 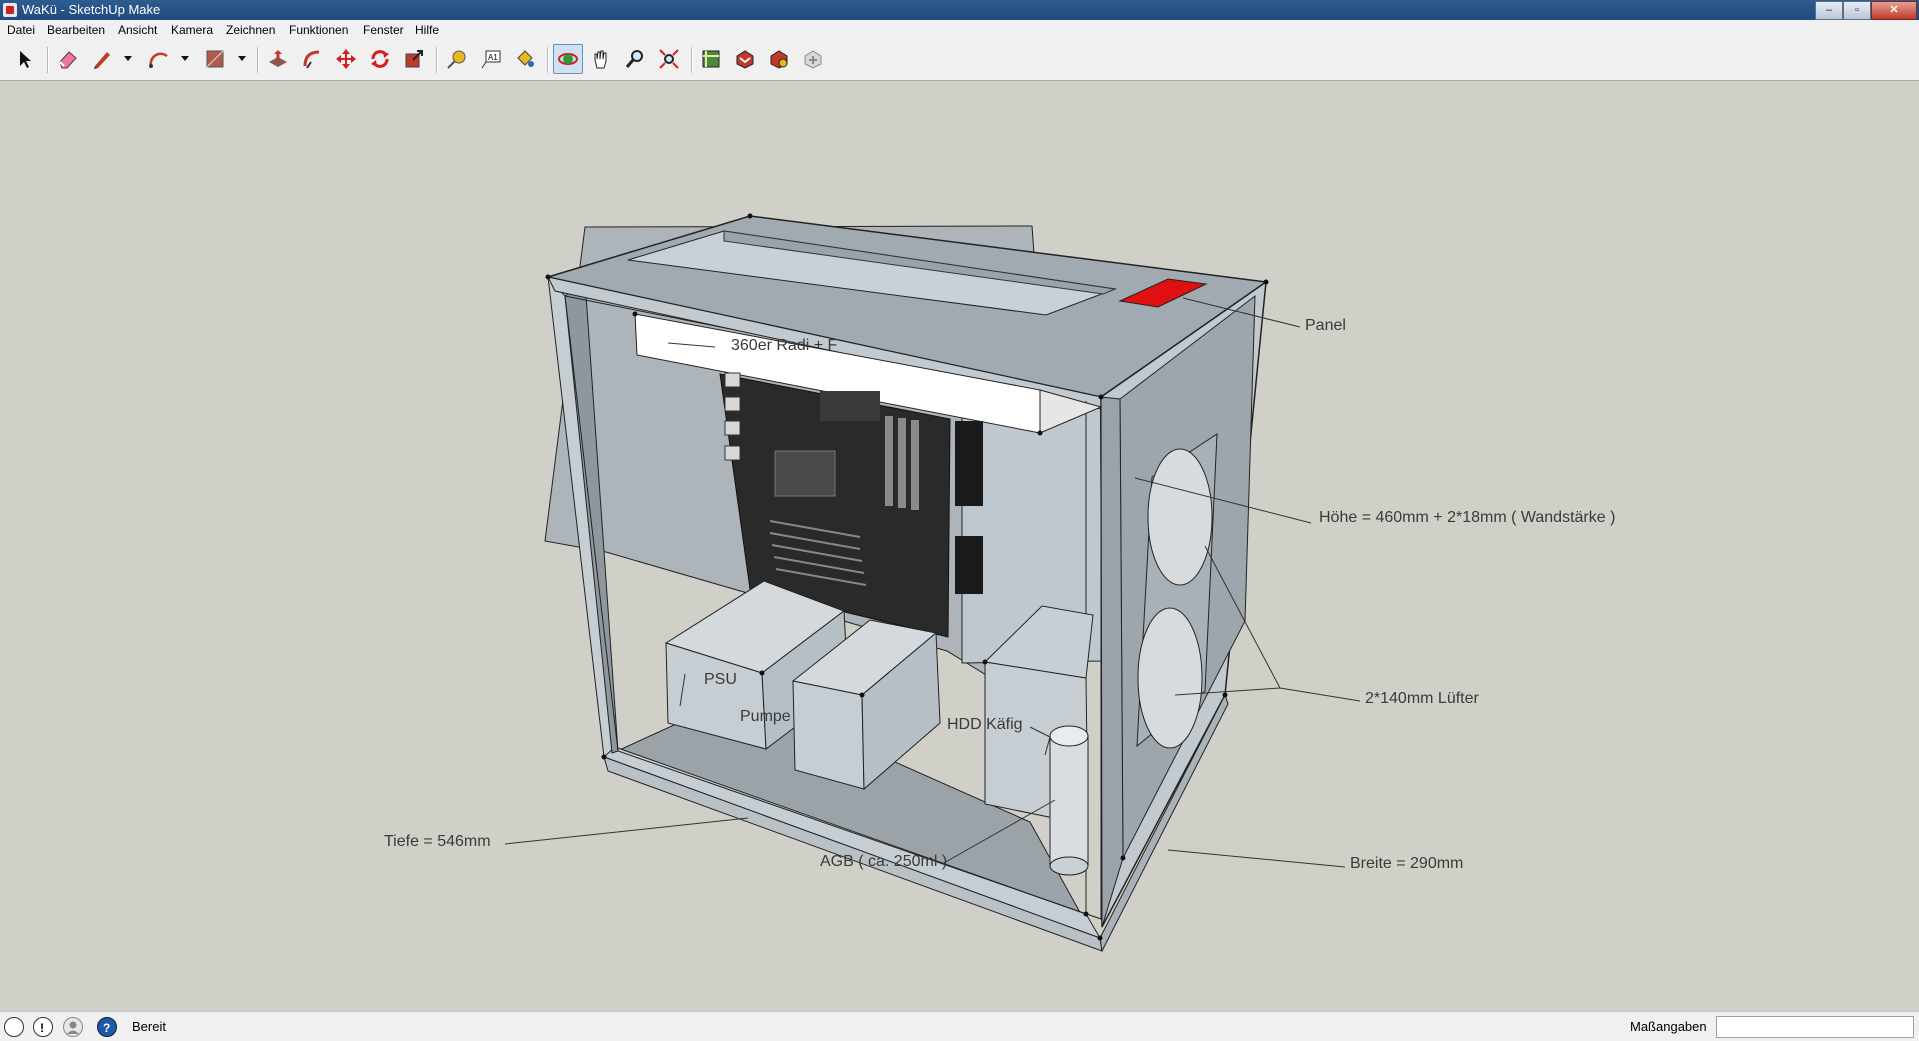 What do you see at coordinates (884, 861) in the screenshot?
I see `label-reservoir: AGB ( ca. 250ml )` at bounding box center [884, 861].